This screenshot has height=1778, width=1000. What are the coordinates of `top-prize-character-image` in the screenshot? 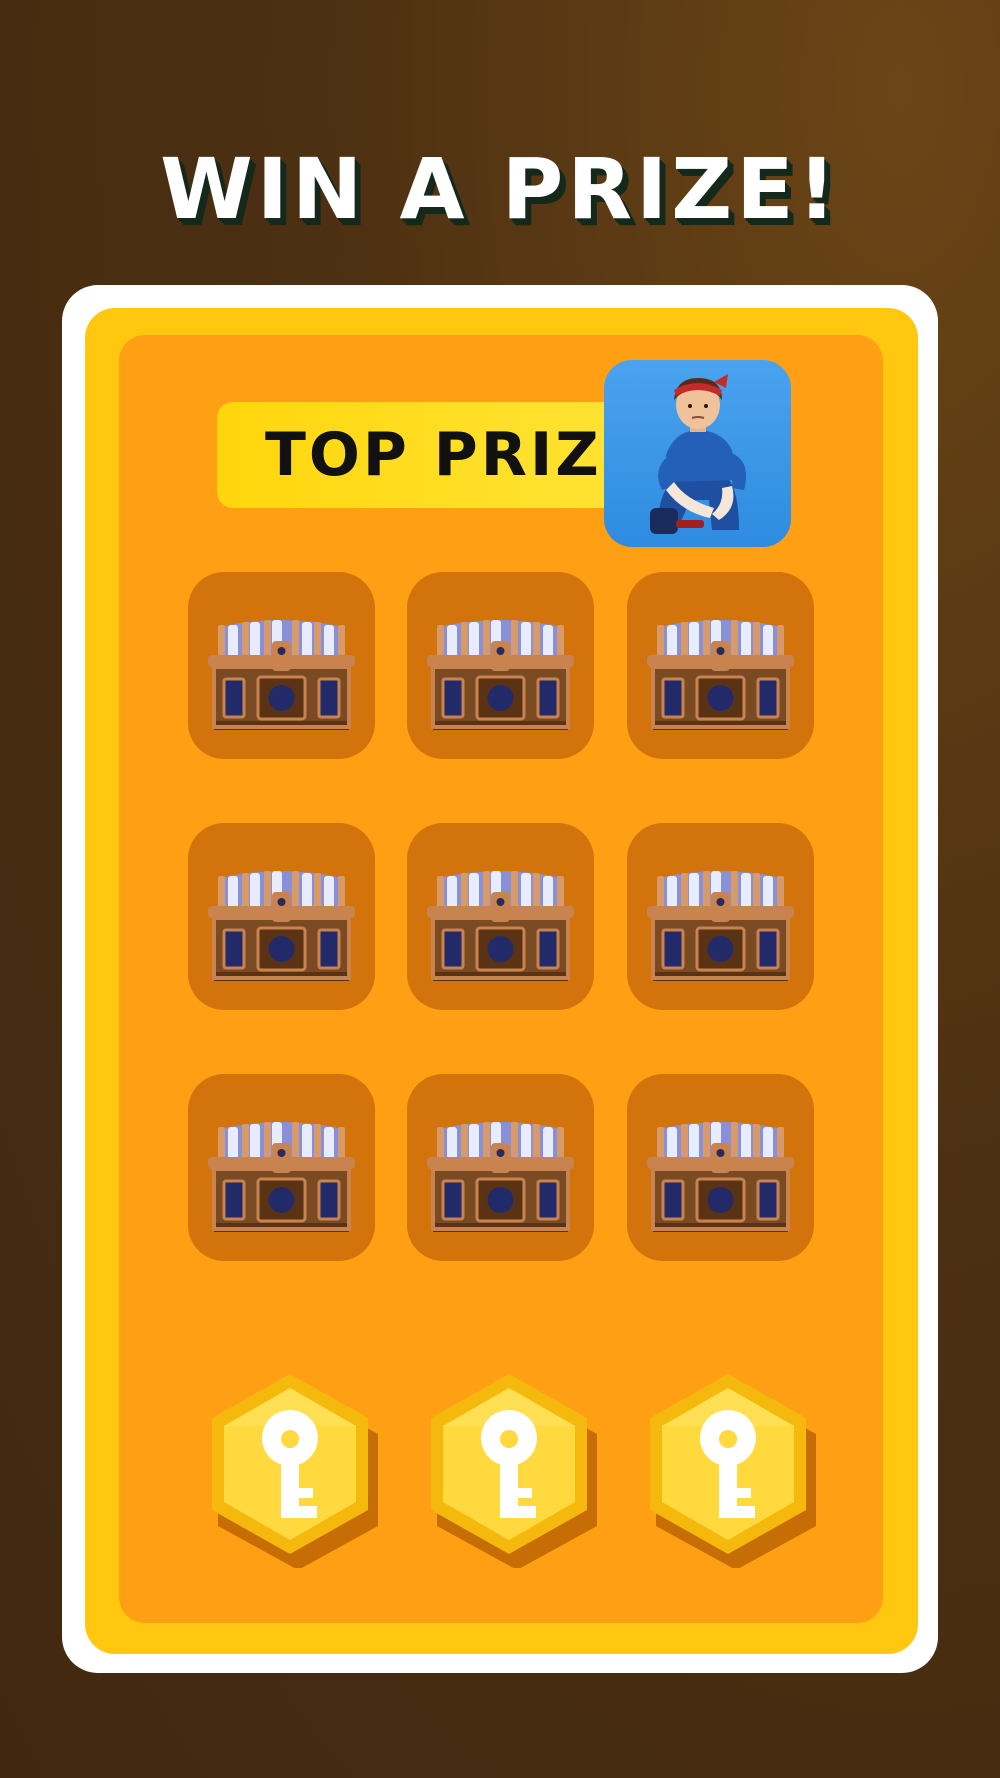 It's located at (697, 453).